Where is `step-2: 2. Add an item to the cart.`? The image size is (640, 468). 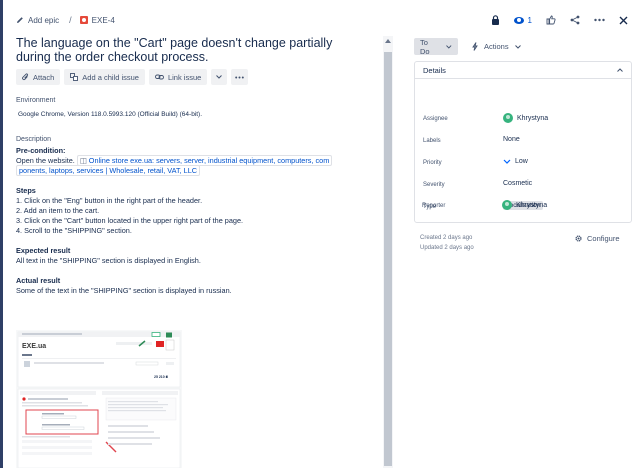 step-2: 2. Add an item to the cart. is located at coordinates (58, 210).